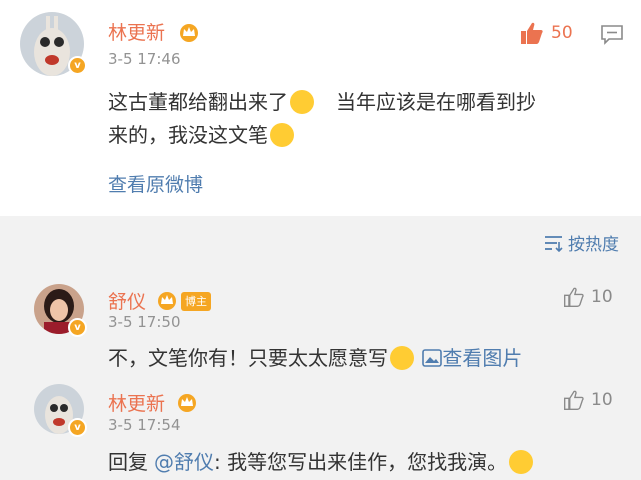 Image resolution: width=641 pixels, height=480 pixels. I want to click on host-badge: 博主, so click(196, 301).